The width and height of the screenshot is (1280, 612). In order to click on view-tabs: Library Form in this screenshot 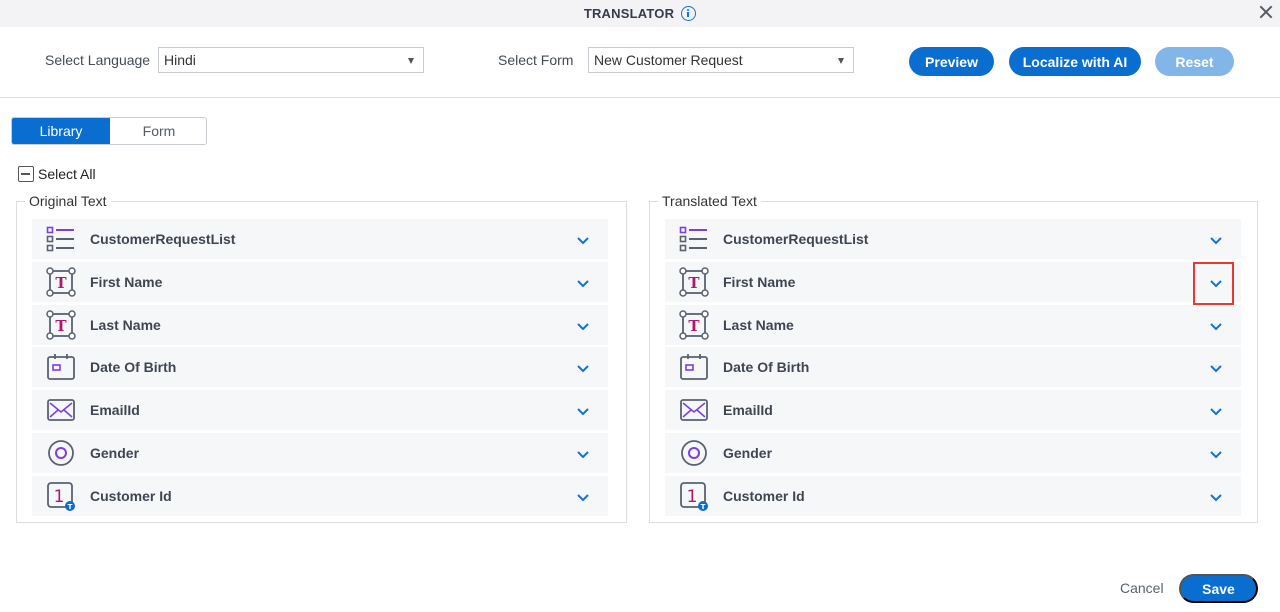, I will do `click(109, 131)`.